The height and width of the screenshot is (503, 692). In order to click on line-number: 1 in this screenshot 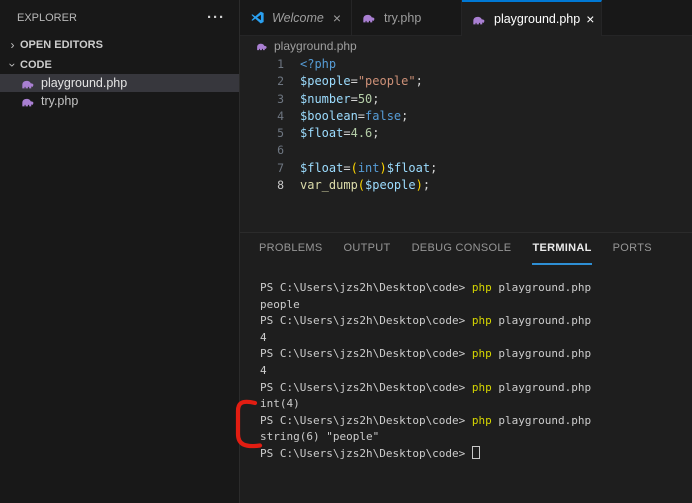, I will do `click(280, 64)`.